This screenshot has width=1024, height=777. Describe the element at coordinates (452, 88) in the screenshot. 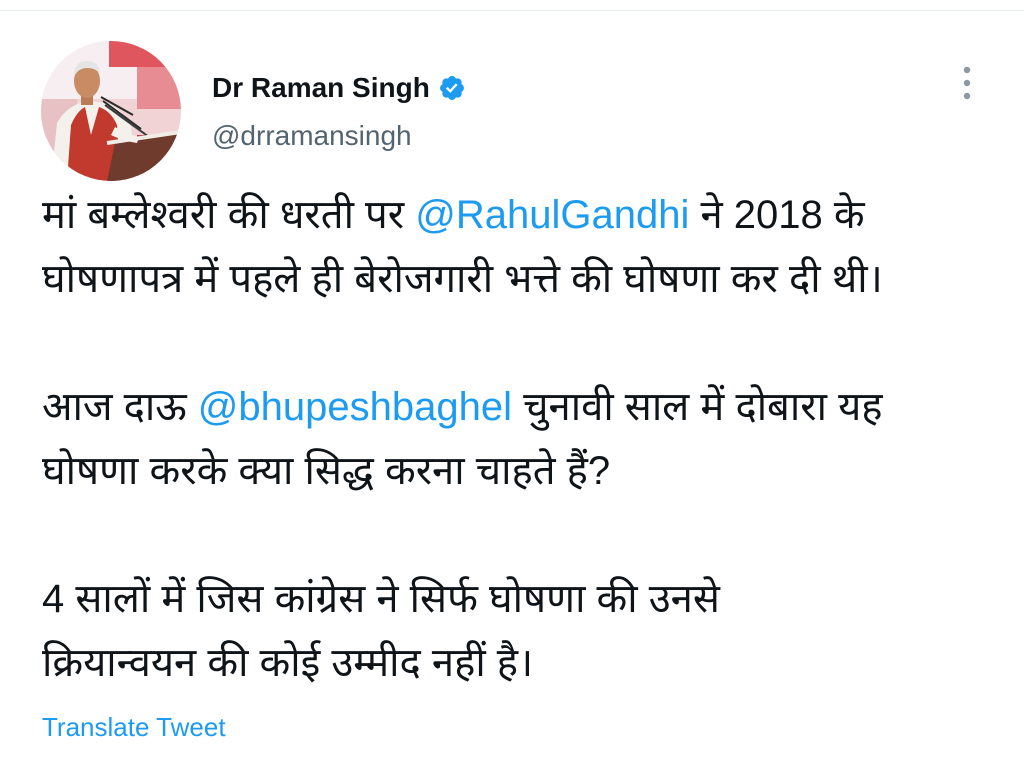

I see `verified-badge-icon` at that location.